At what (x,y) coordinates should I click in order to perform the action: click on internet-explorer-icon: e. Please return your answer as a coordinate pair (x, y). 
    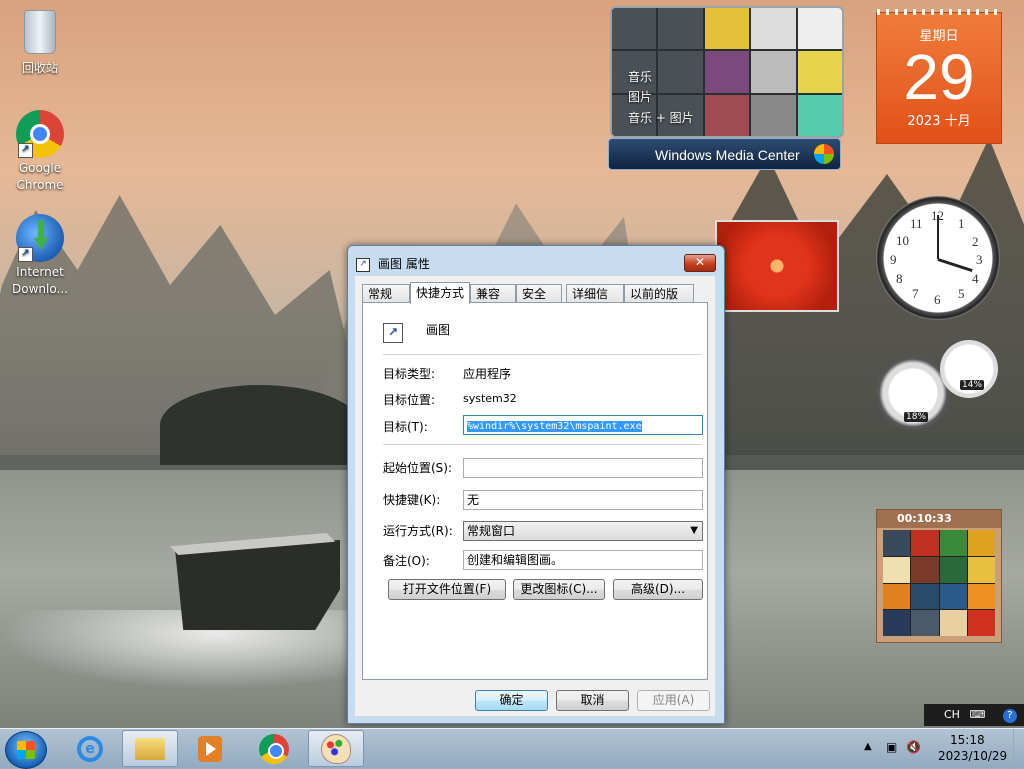
    Looking at the image, I should click on (90, 748).